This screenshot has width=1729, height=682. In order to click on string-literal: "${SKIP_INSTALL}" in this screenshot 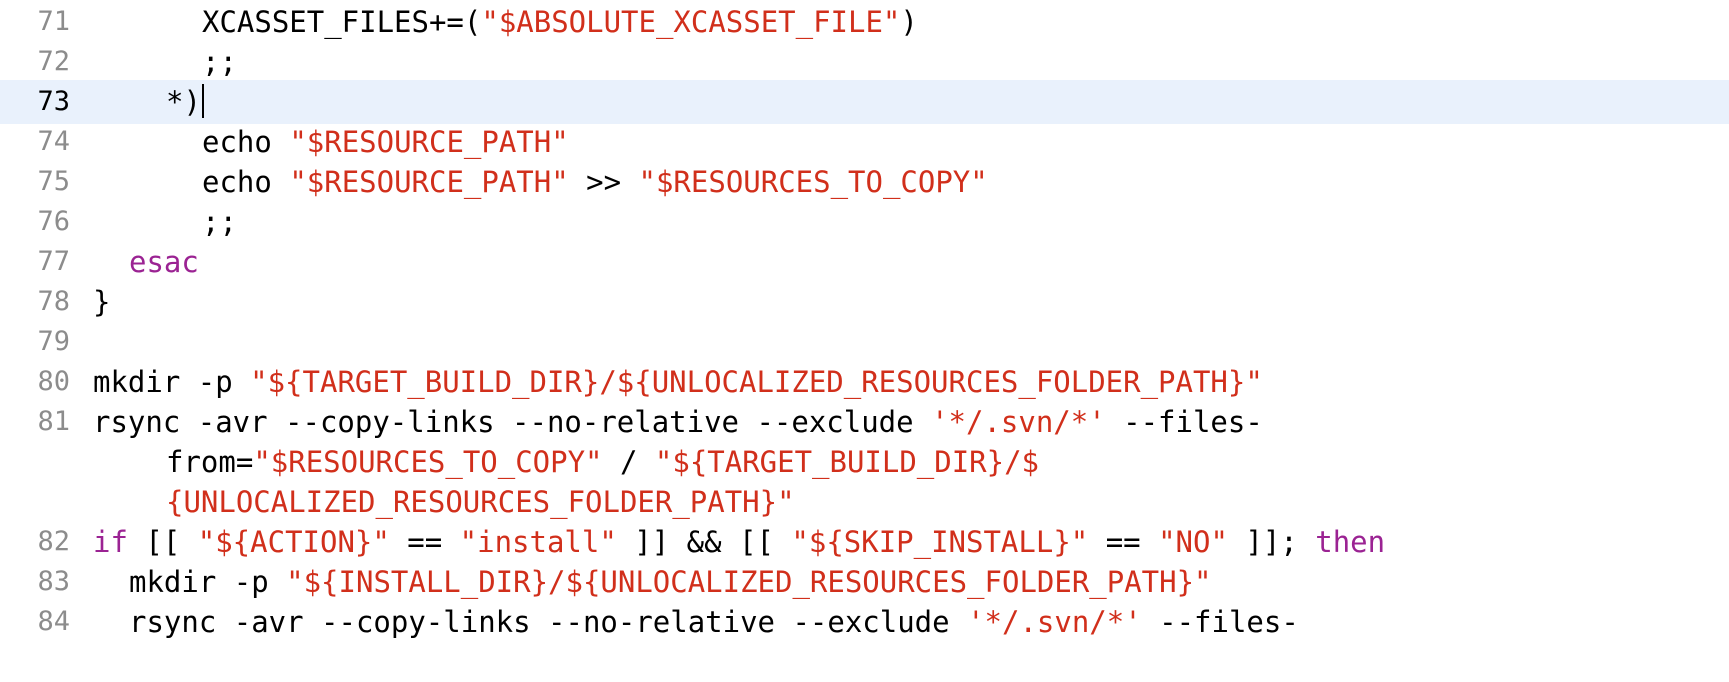, I will do `click(940, 542)`.